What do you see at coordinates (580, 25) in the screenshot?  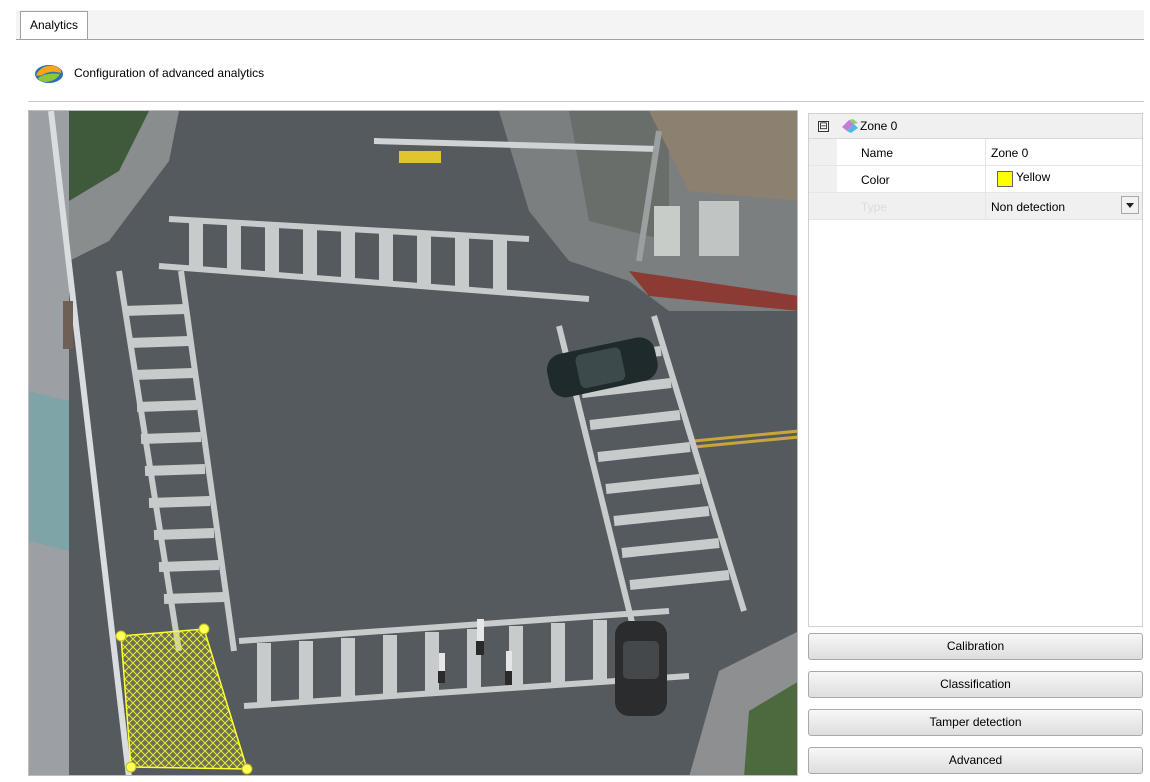 I see `tab-strip: Analytics` at bounding box center [580, 25].